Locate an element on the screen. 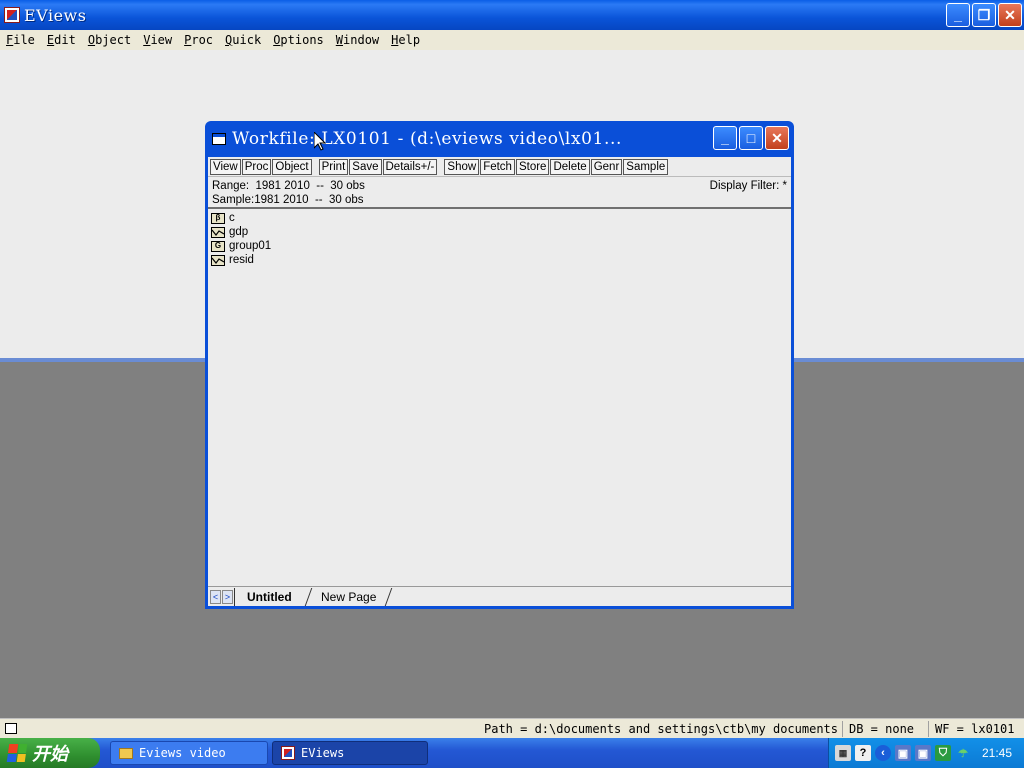  window-menu-icon is located at coordinates (219, 139).